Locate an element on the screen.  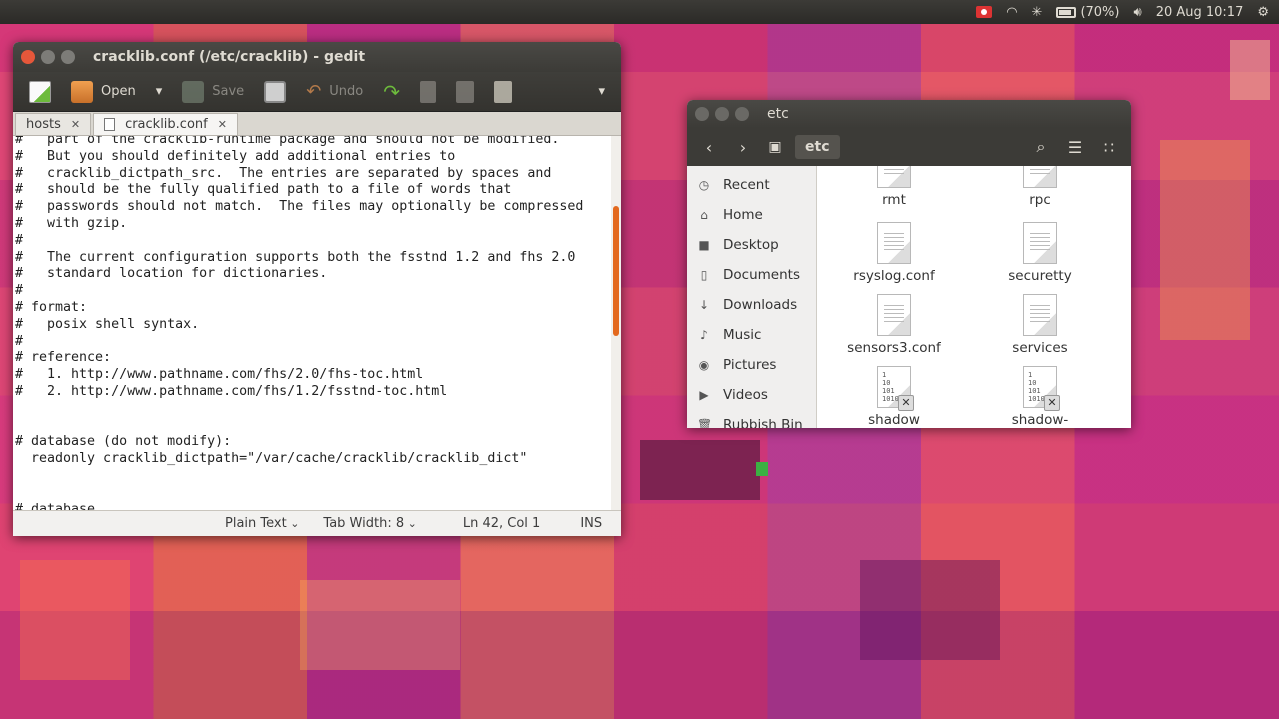
sidebar-item-home: ⌂ Home is located at coordinates (751, 215).